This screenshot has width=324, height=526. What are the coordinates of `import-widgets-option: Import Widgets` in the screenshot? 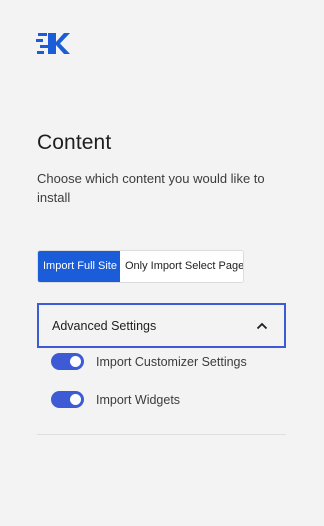 It's located at (115, 399).